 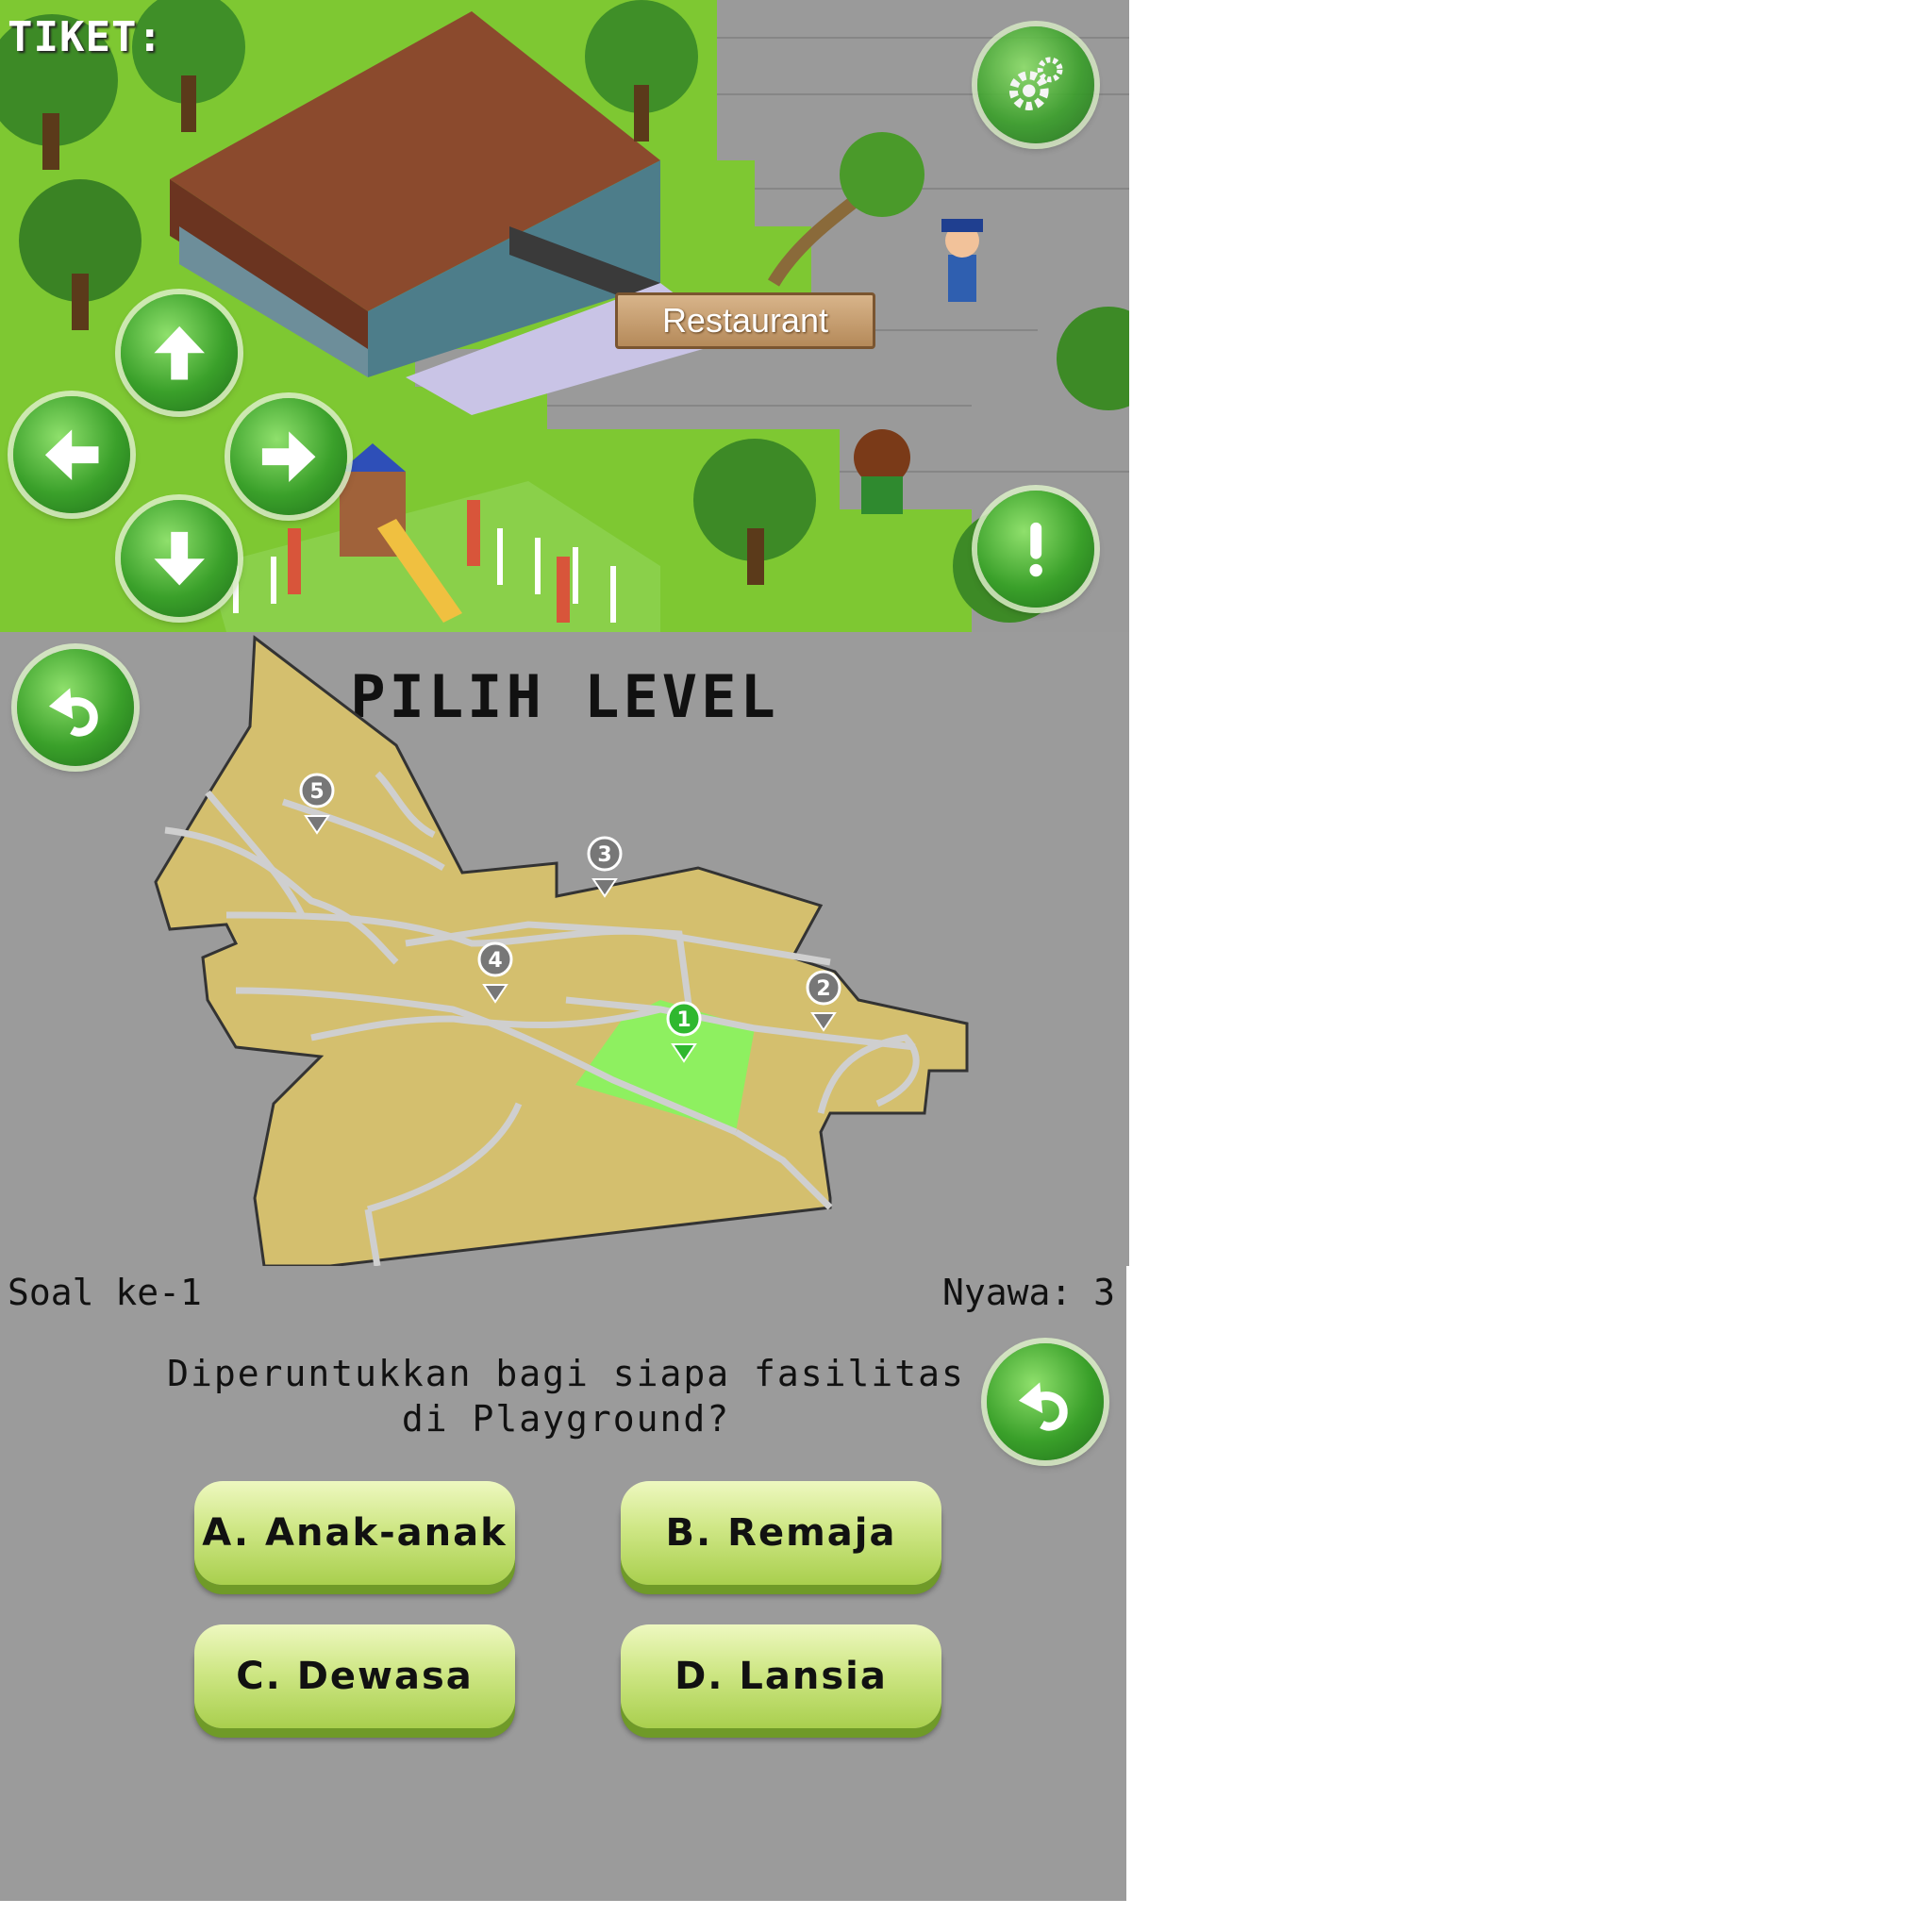 I want to click on move-down-button, so click(x=179, y=558).